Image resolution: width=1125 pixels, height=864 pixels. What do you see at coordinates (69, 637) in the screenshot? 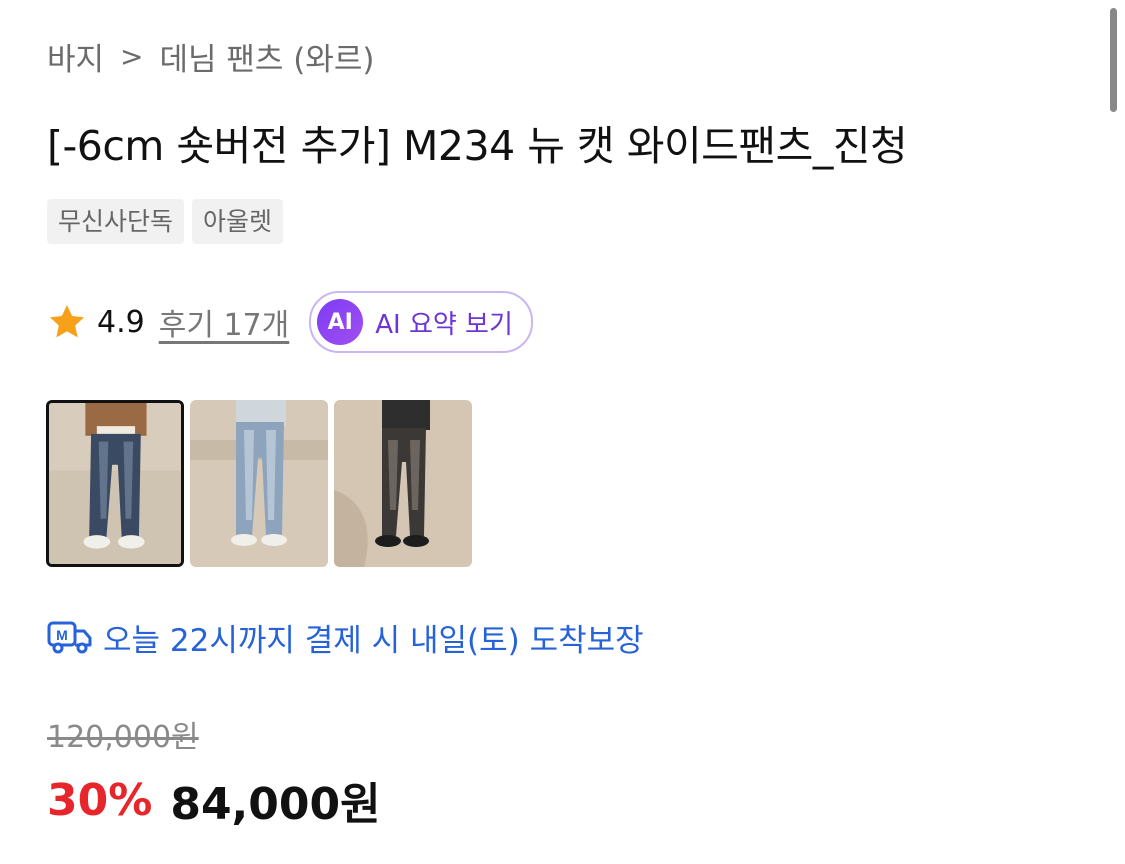
I see `delivery-truck-icon: M` at bounding box center [69, 637].